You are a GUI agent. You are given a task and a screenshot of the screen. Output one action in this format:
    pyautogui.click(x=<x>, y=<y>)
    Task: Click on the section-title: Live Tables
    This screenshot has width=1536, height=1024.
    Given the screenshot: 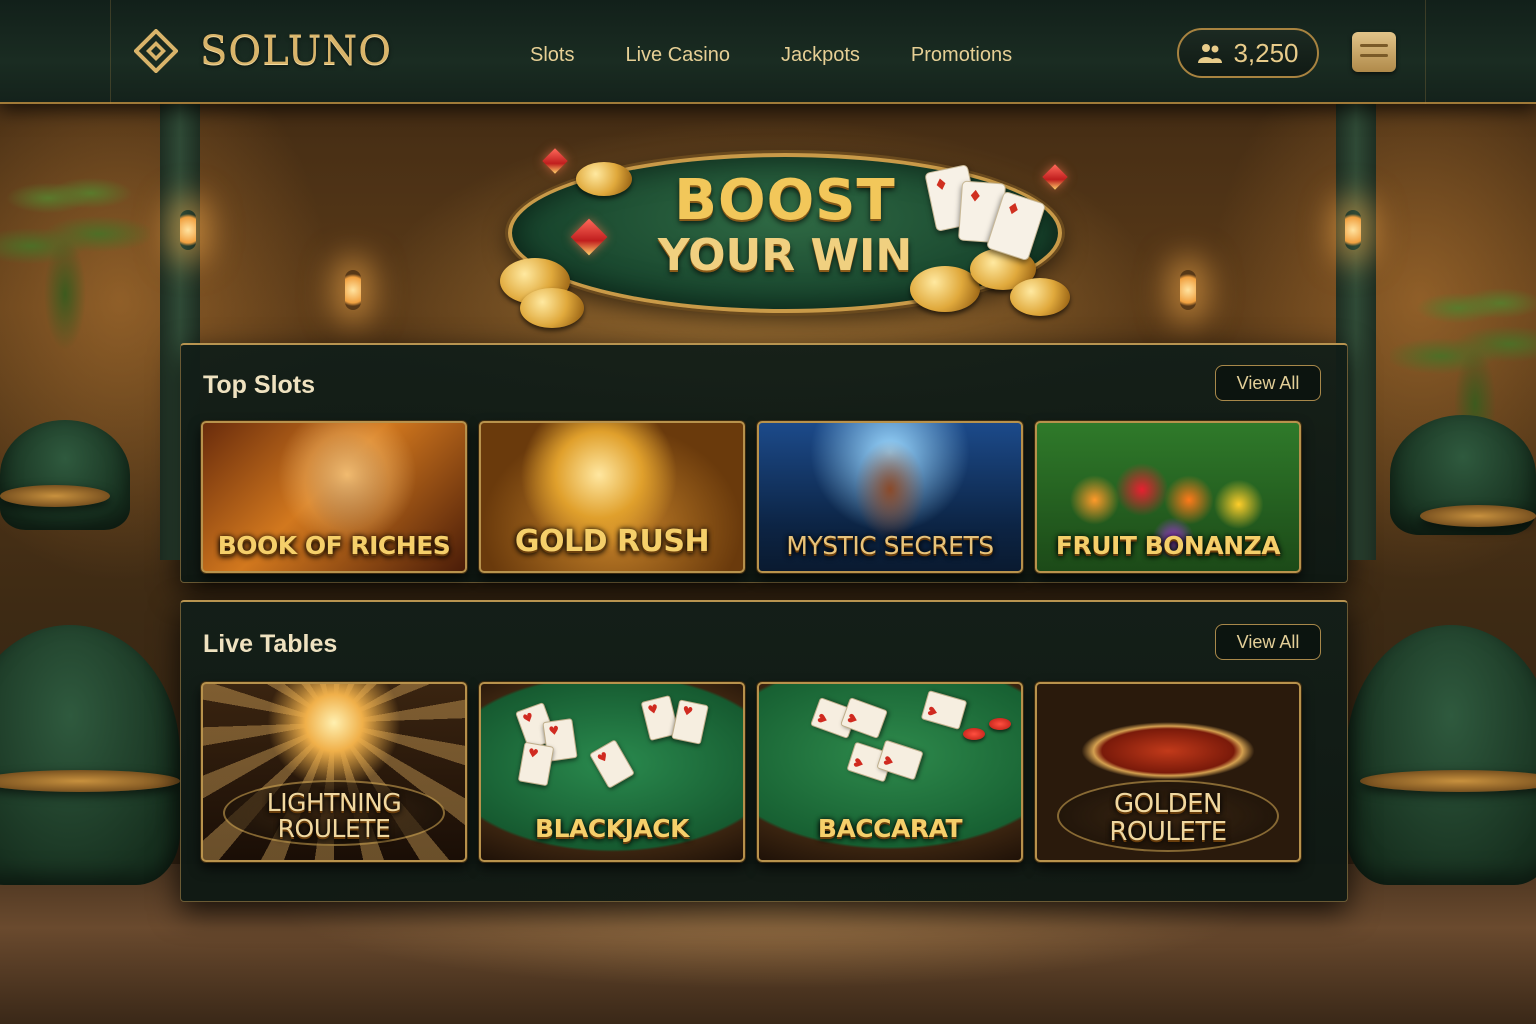 What is the action you would take?
    pyautogui.click(x=270, y=644)
    